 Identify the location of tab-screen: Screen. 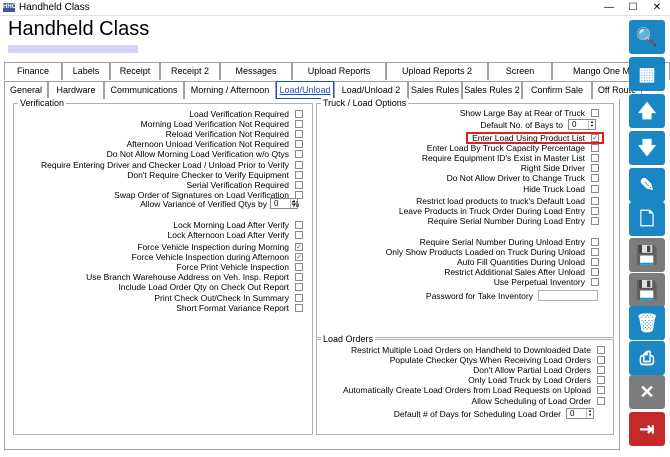
(520, 71).